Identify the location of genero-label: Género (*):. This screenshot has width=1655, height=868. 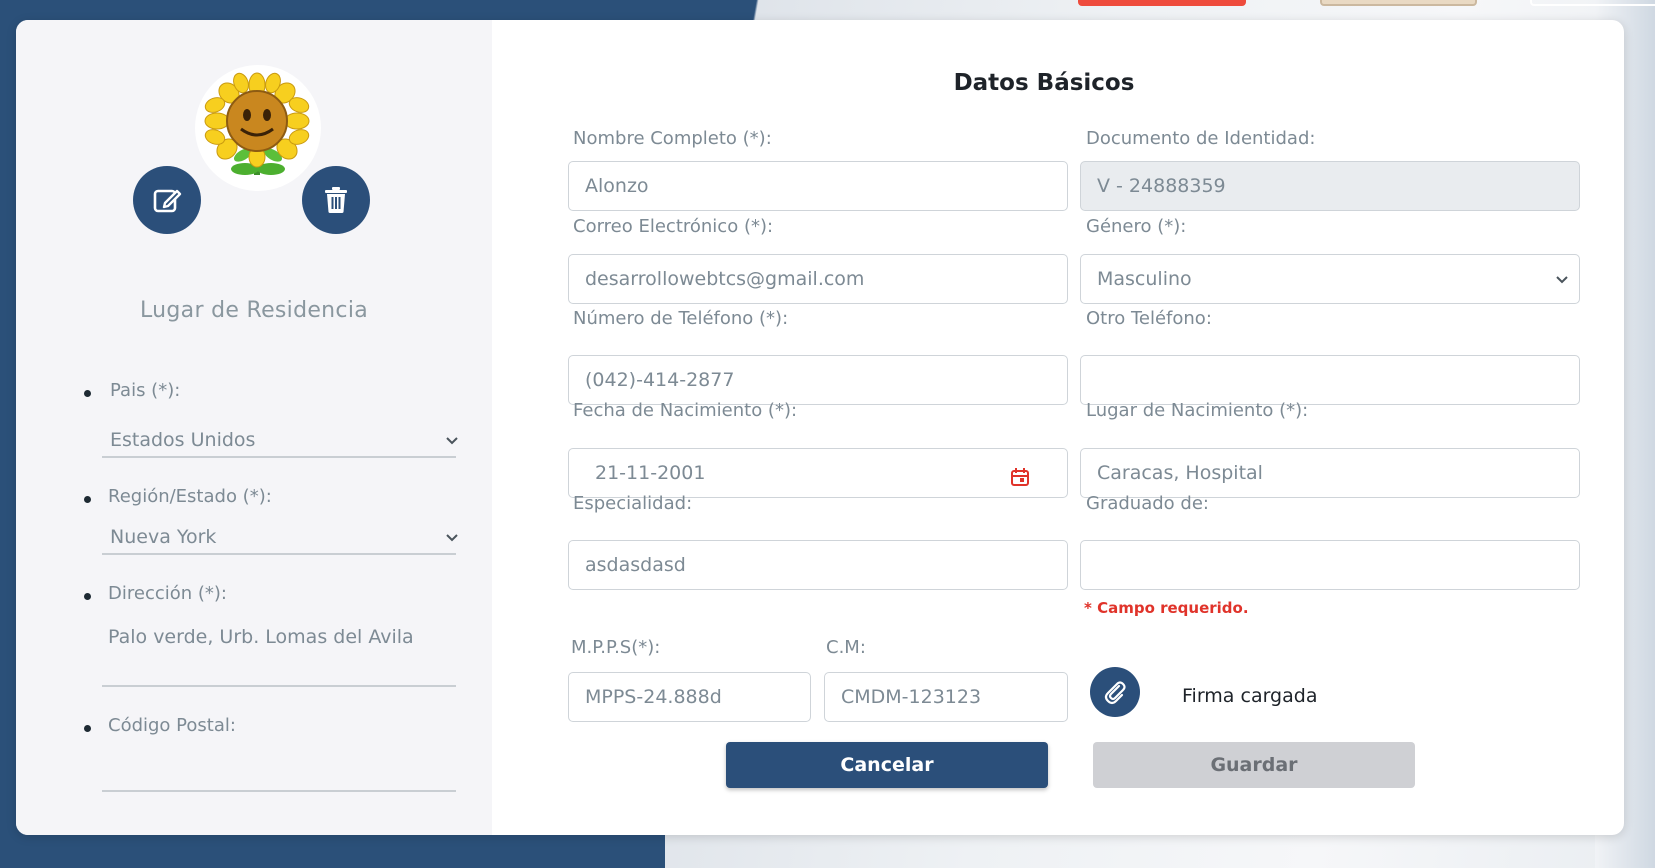
(1136, 226).